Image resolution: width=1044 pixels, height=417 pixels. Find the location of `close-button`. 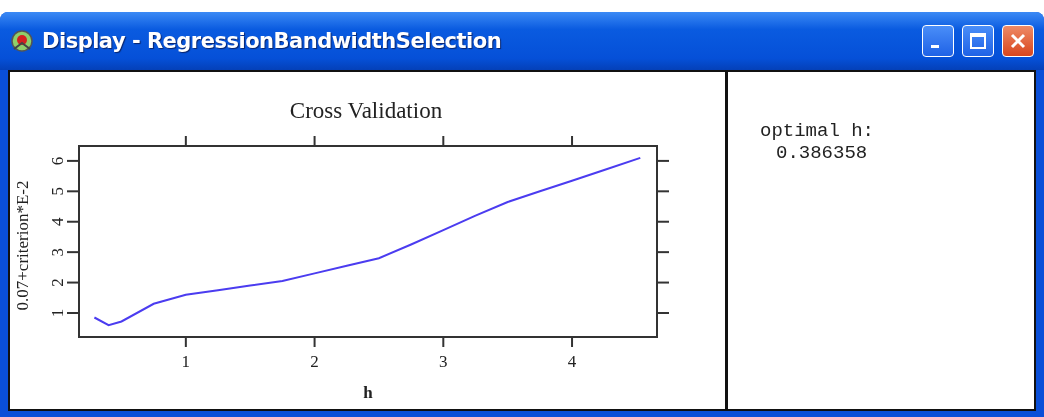

close-button is located at coordinates (1018, 41).